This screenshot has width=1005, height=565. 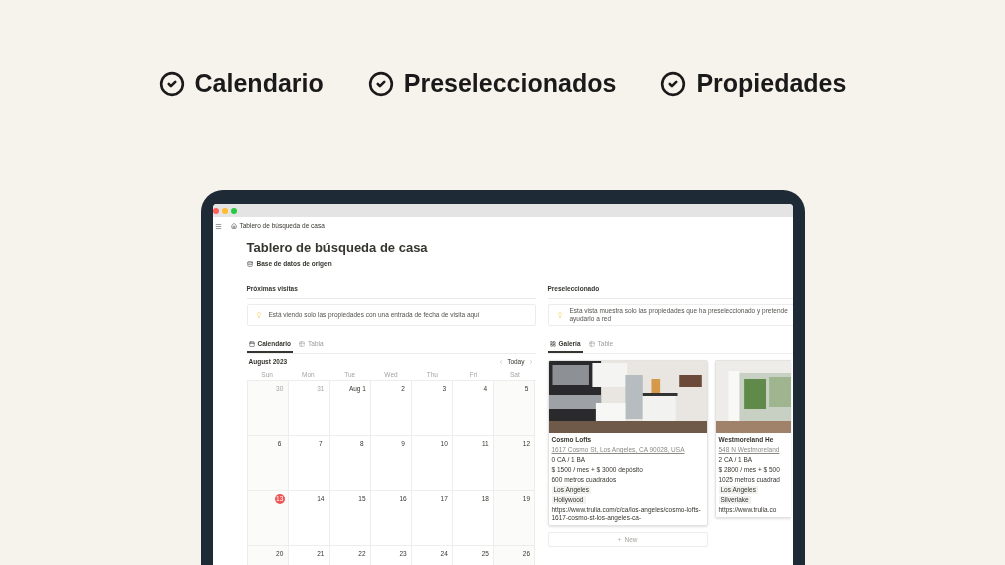 What do you see at coordinates (501, 362) in the screenshot?
I see `previous-icon` at bounding box center [501, 362].